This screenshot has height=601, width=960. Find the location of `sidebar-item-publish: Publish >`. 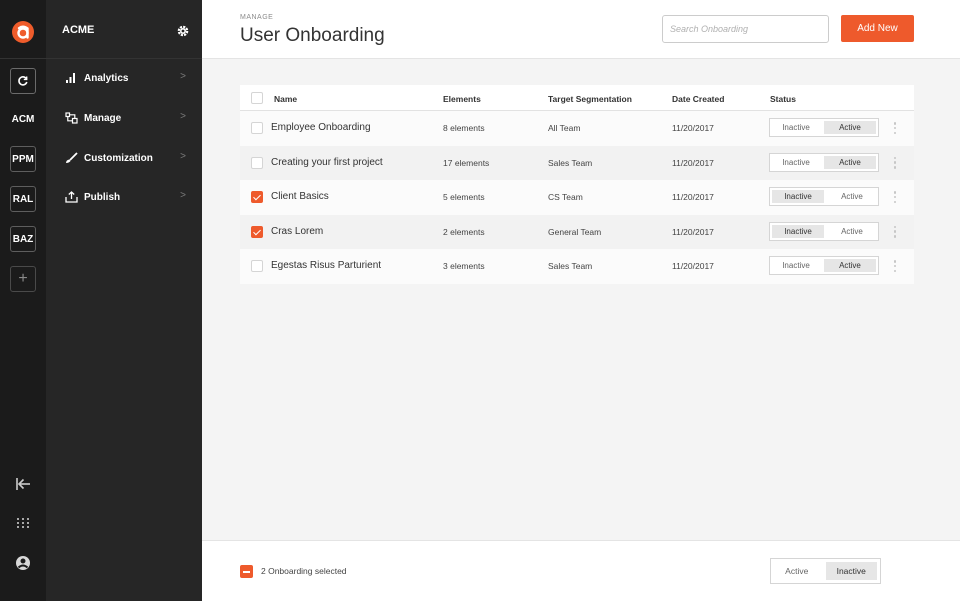

sidebar-item-publish: Publish > is located at coordinates (124, 197).